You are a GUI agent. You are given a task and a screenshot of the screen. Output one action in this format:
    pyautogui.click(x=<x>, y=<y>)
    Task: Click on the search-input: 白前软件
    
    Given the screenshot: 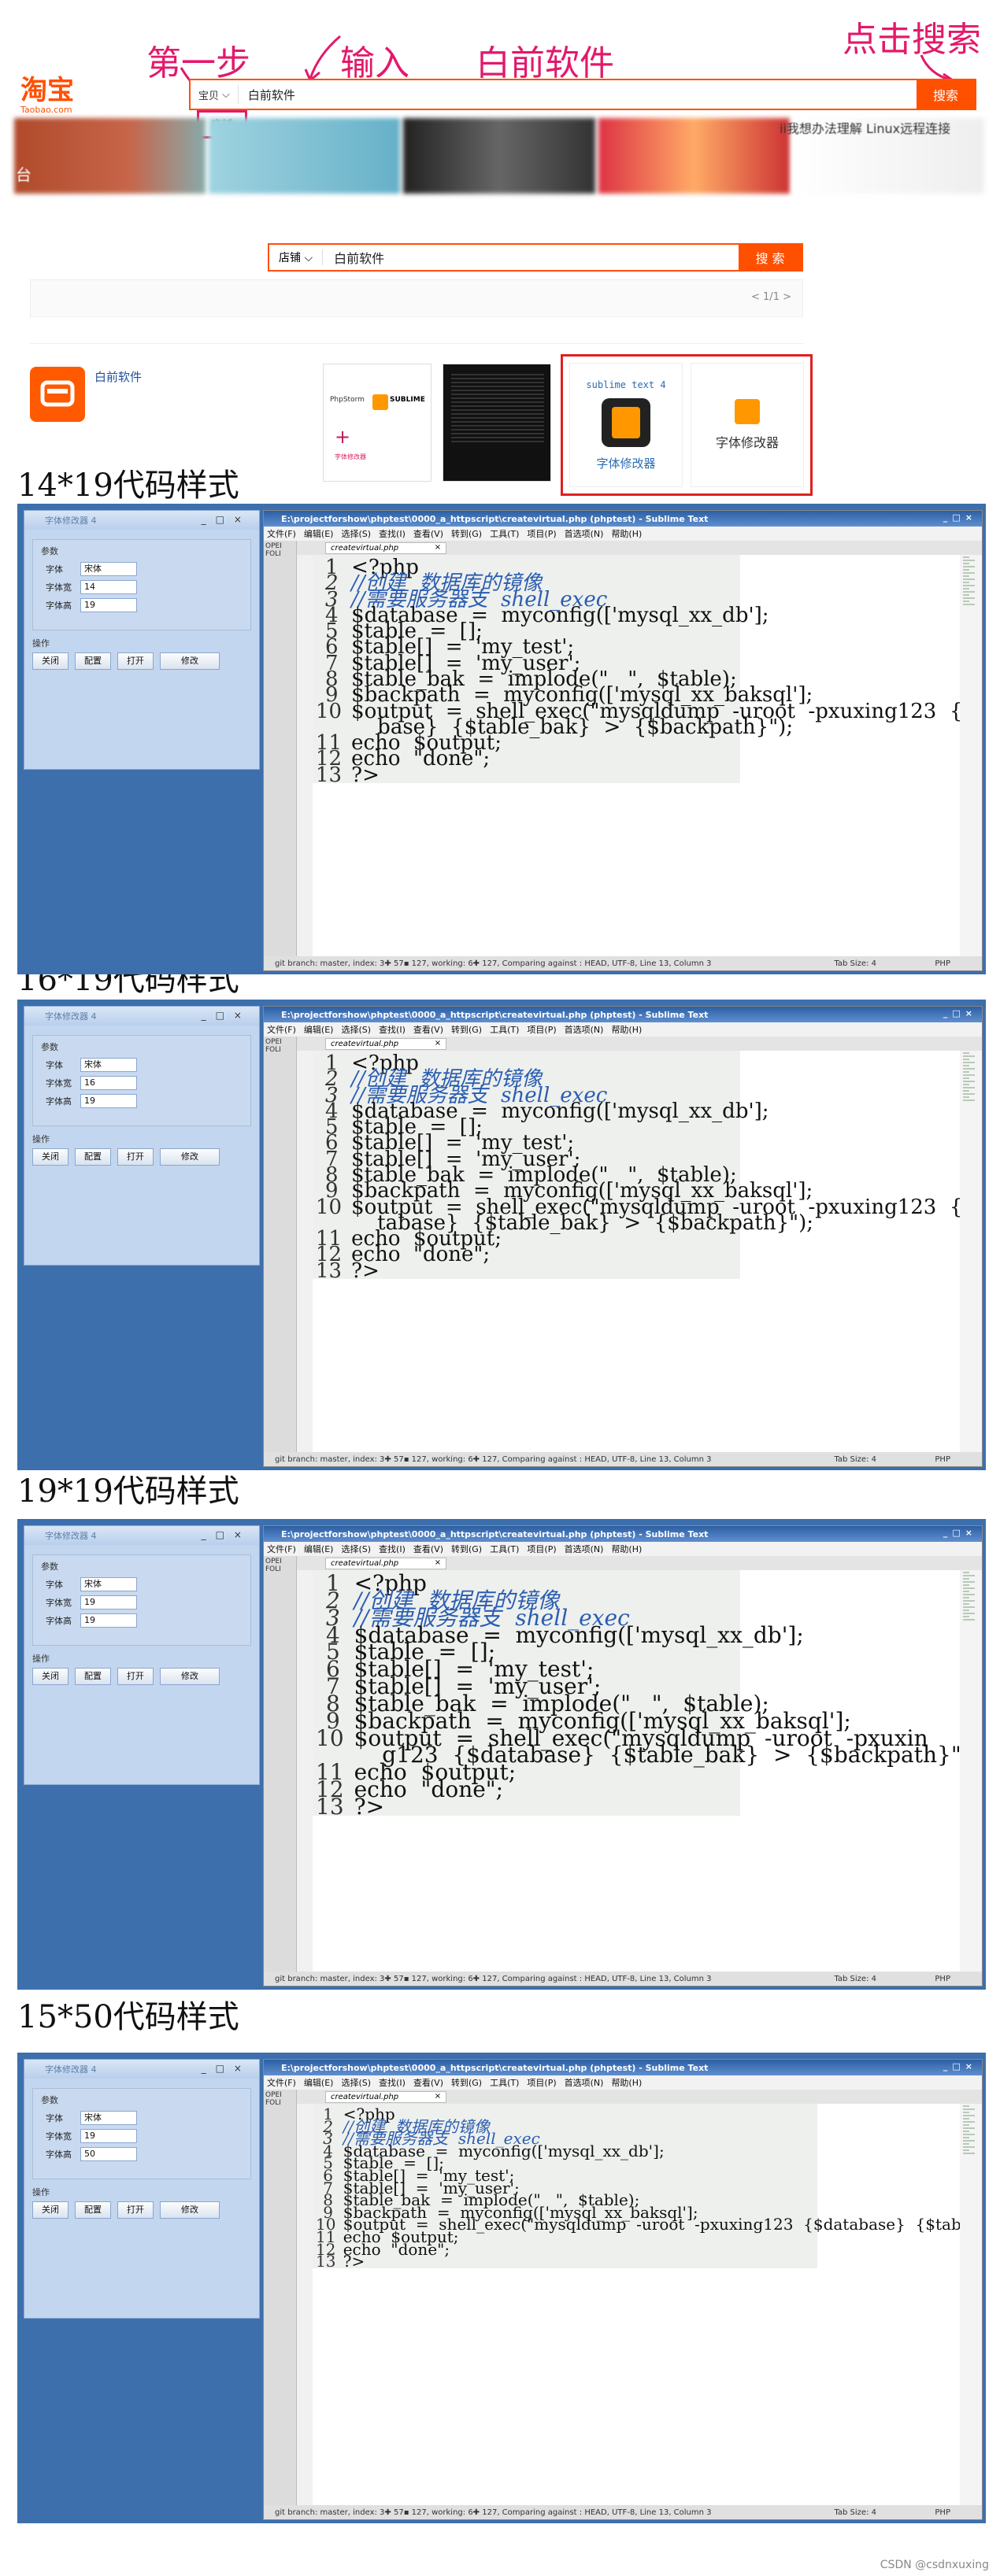 What is the action you would take?
    pyautogui.click(x=578, y=95)
    